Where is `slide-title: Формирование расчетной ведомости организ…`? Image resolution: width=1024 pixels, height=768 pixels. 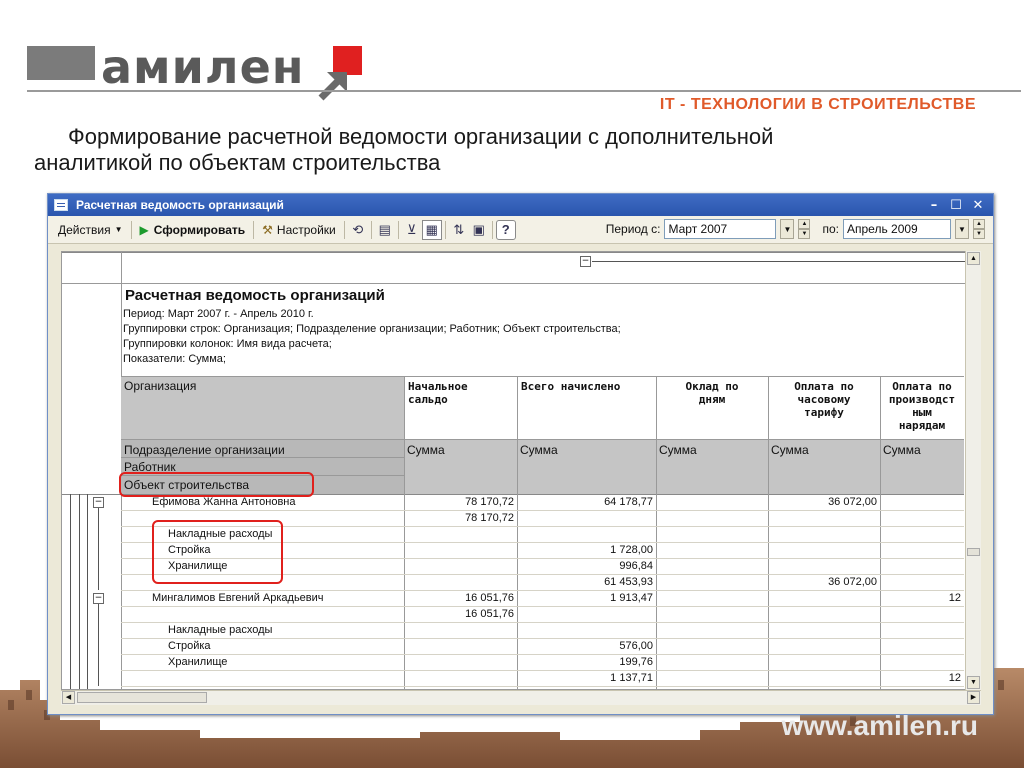 slide-title: Формирование расчетной ведомости организ… is located at coordinates (509, 150).